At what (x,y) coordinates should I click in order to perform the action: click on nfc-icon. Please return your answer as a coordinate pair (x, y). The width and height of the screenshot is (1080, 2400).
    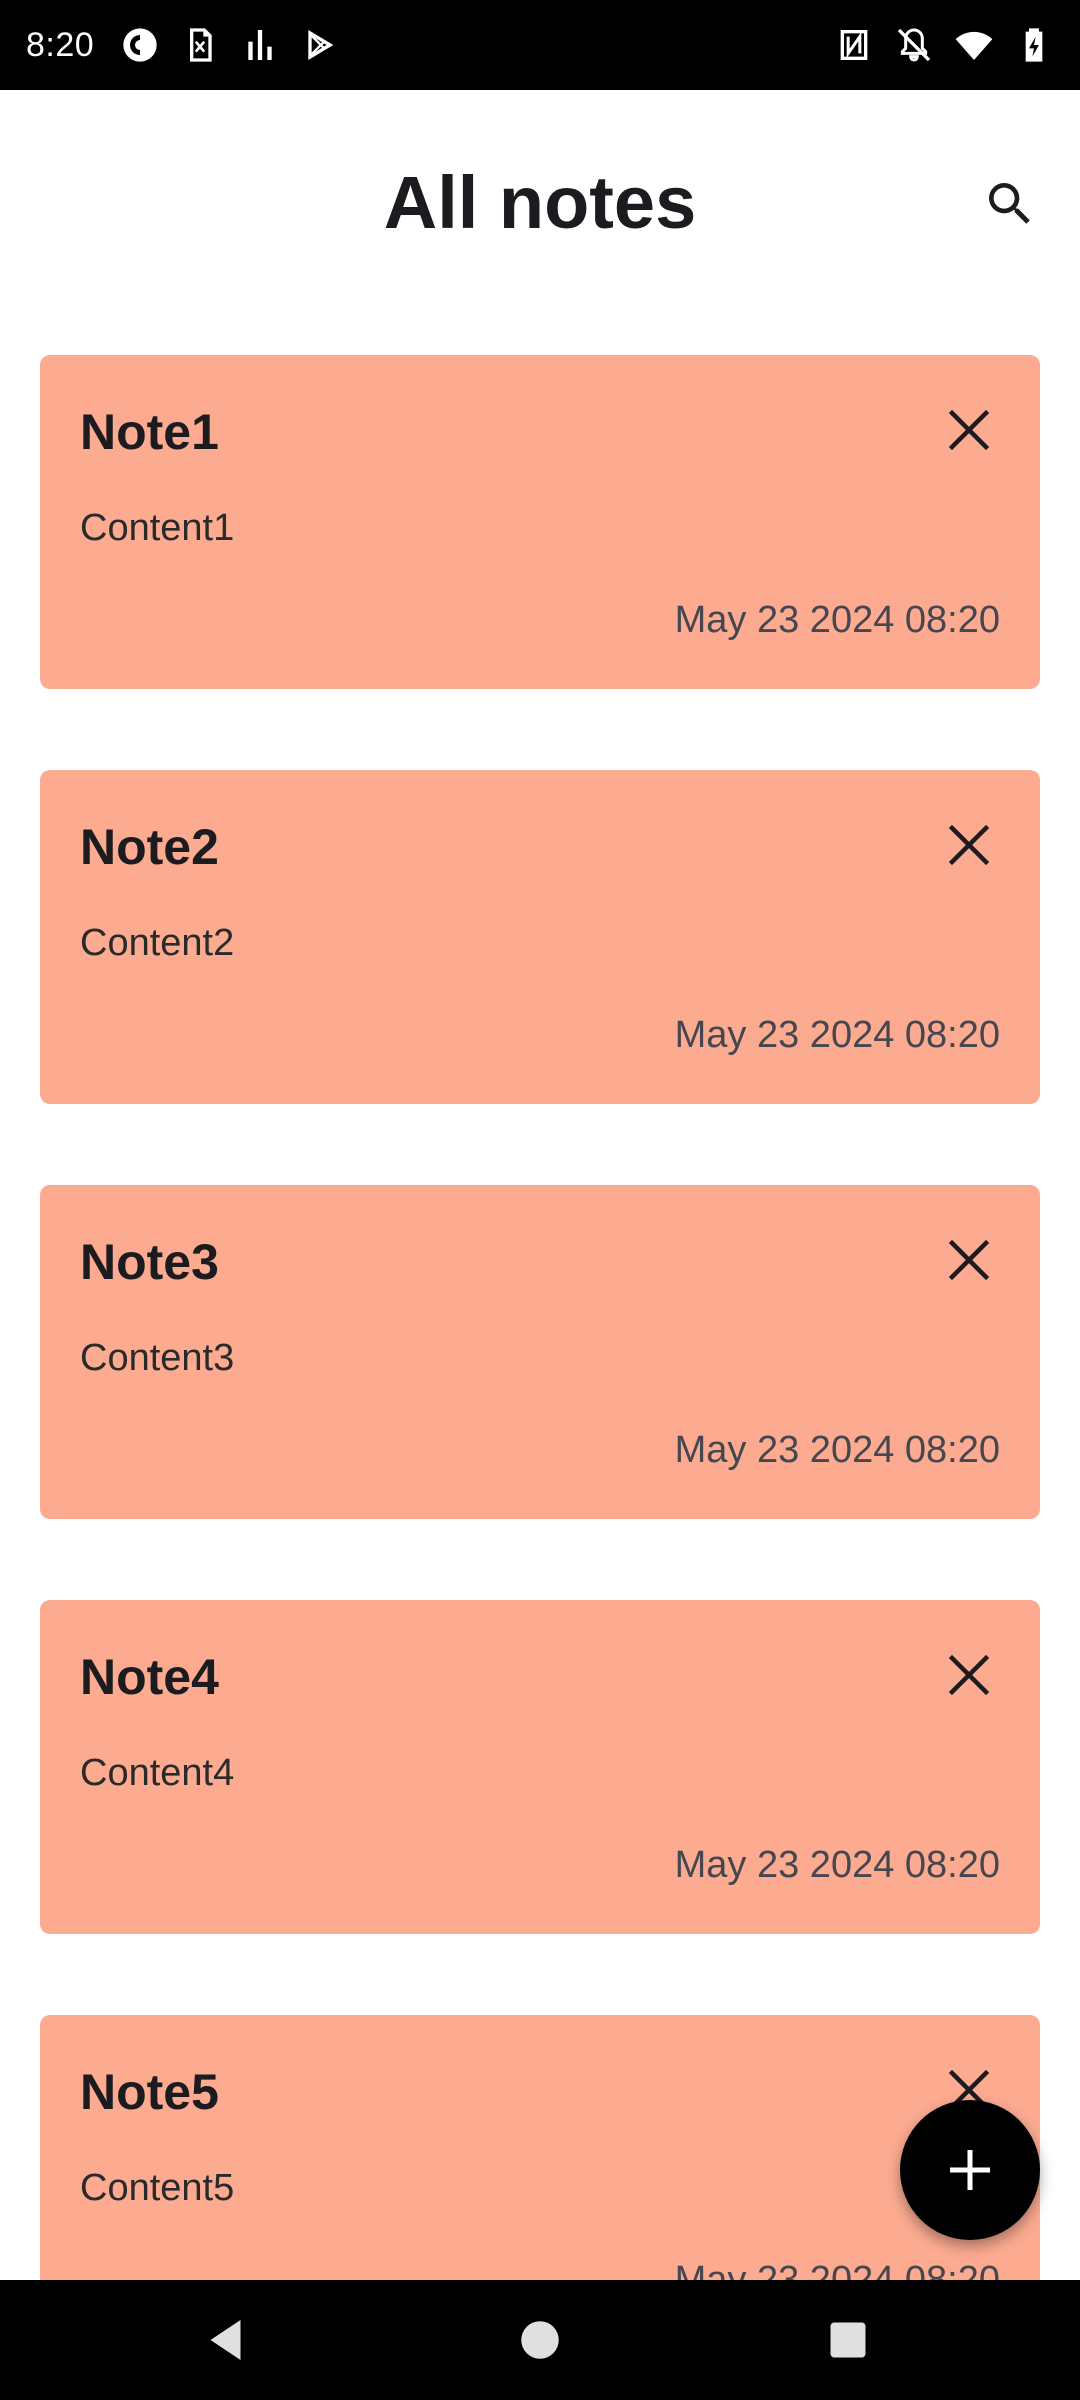
    Looking at the image, I should click on (854, 45).